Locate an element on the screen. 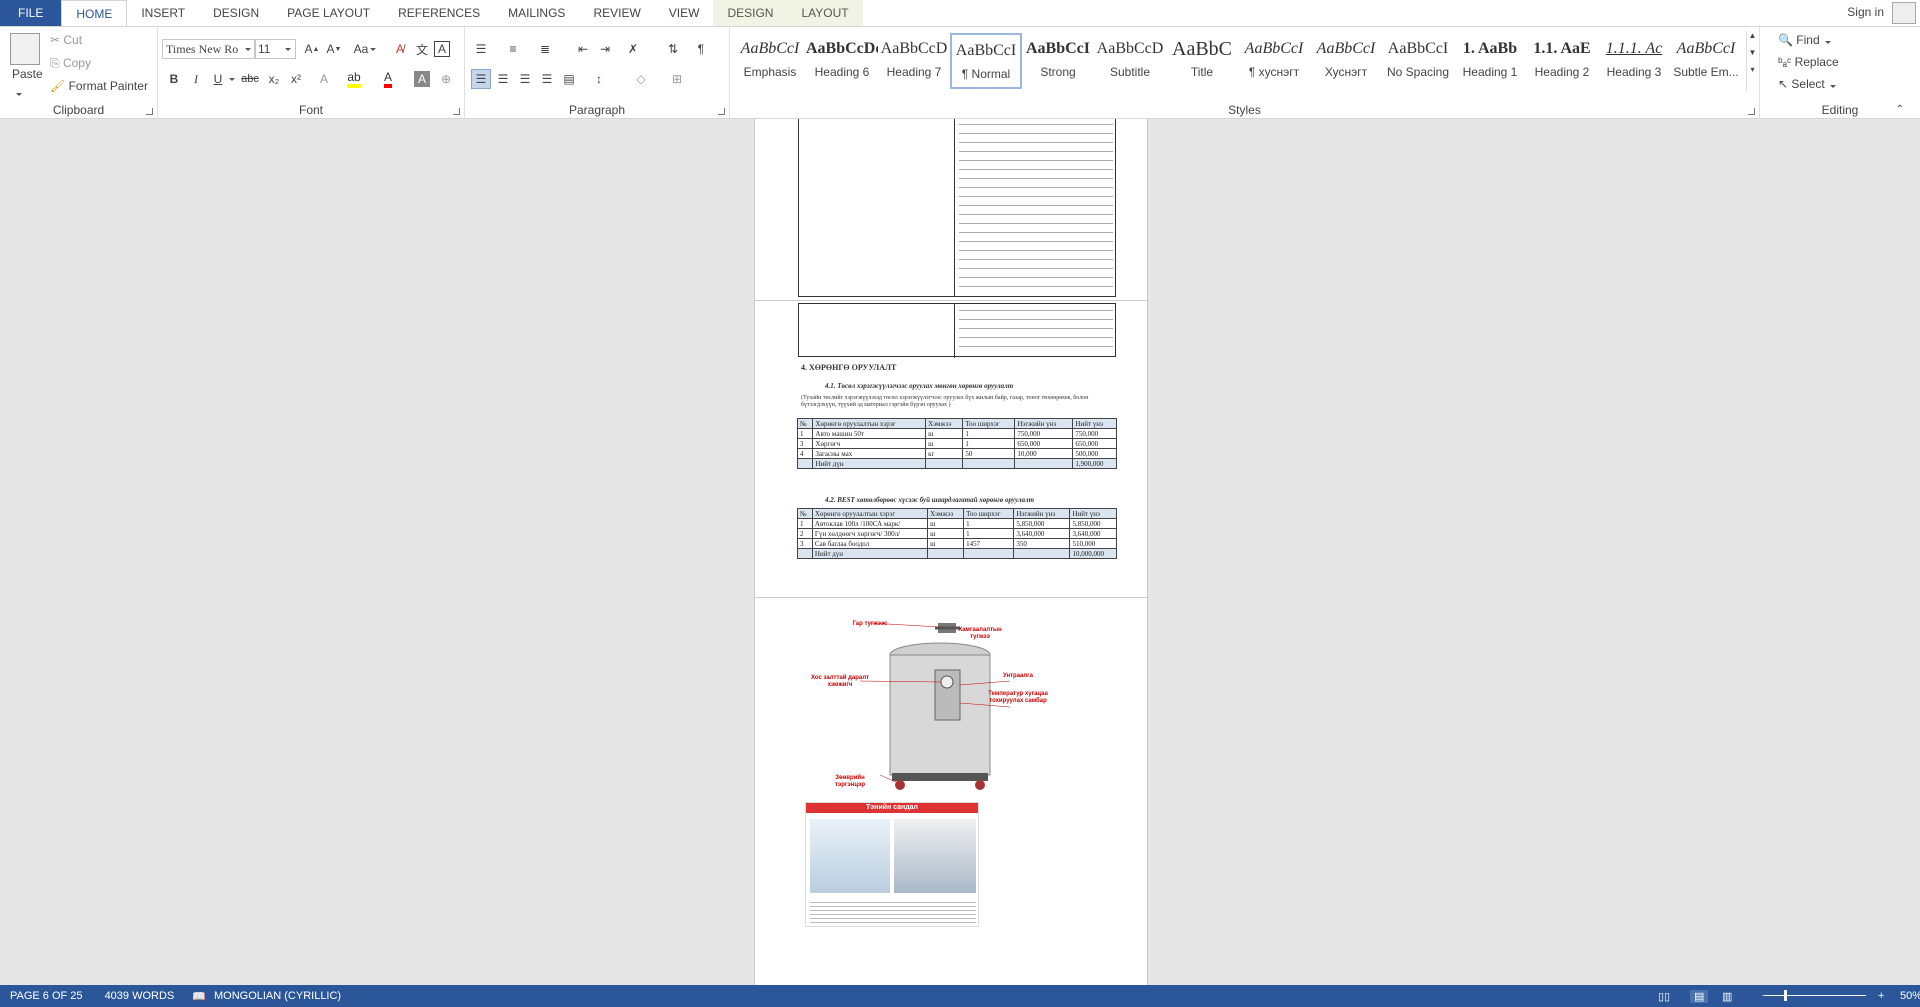  proofing-icon: 📖 is located at coordinates (199, 996).